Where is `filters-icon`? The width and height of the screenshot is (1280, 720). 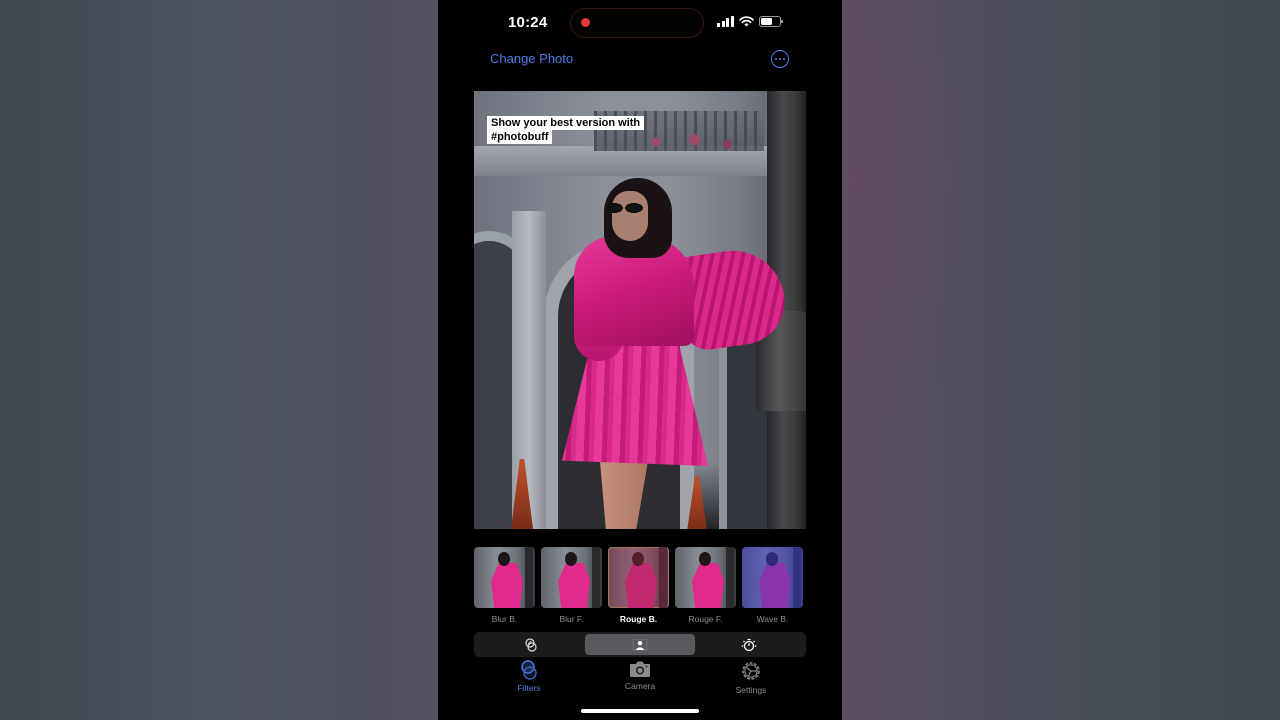 filters-icon is located at coordinates (529, 670).